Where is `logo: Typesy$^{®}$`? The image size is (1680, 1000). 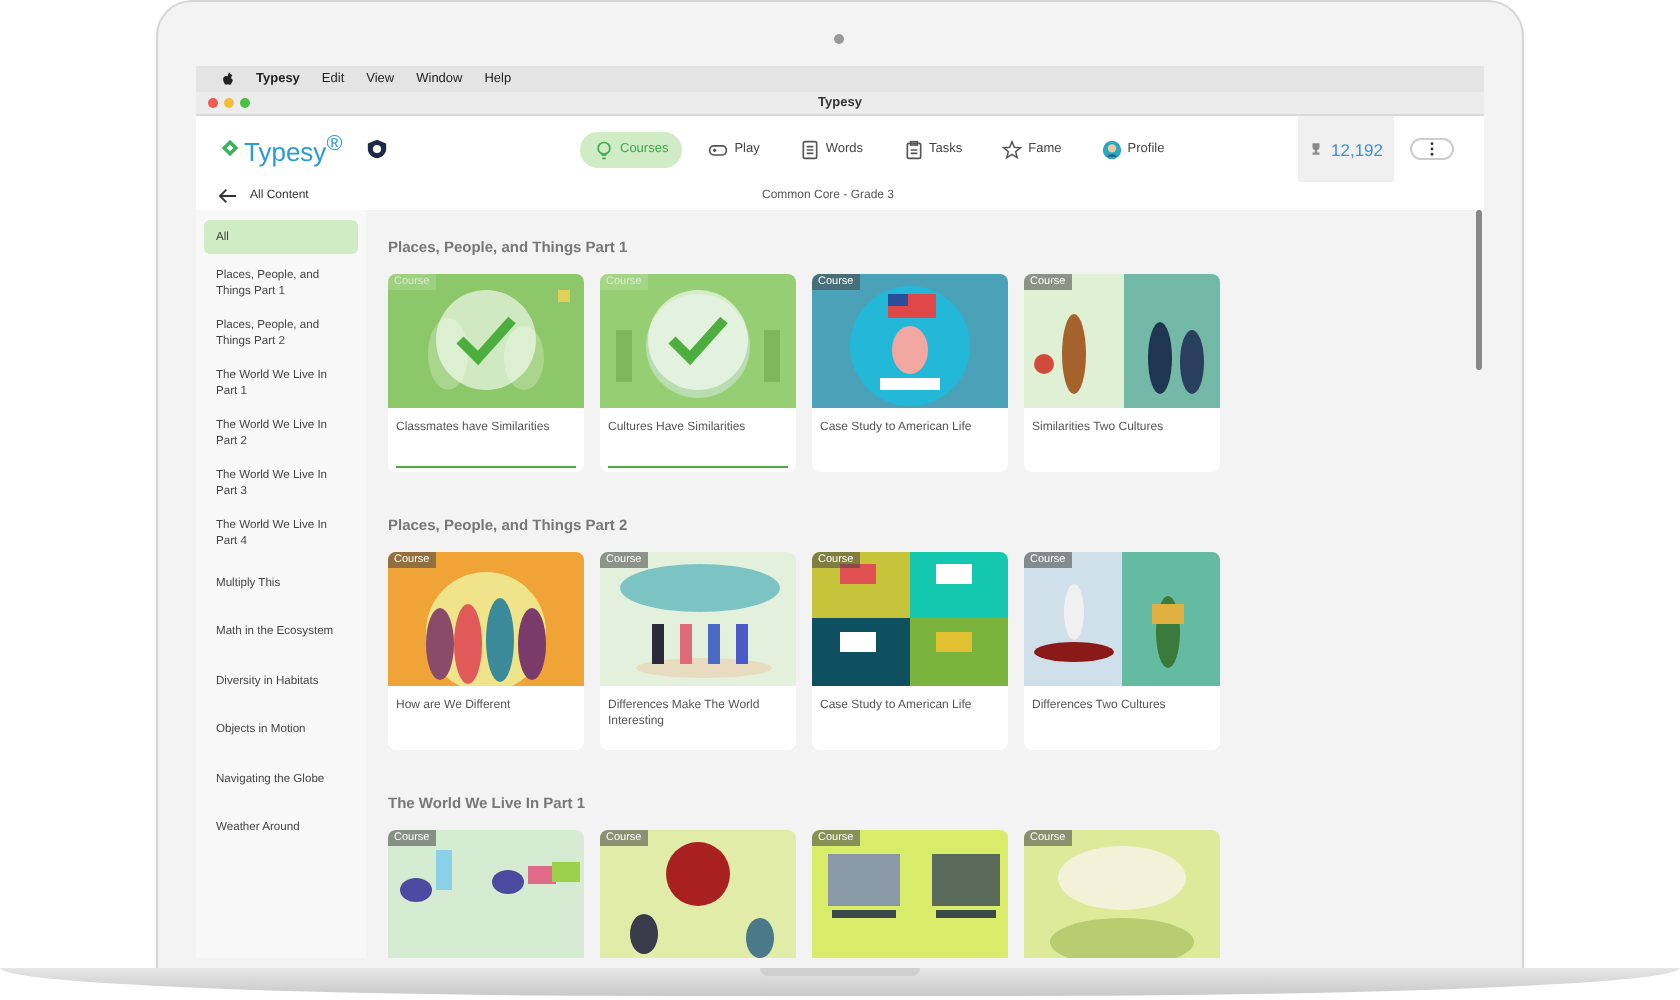
logo: Typesy$^{®}$ is located at coordinates (293, 149).